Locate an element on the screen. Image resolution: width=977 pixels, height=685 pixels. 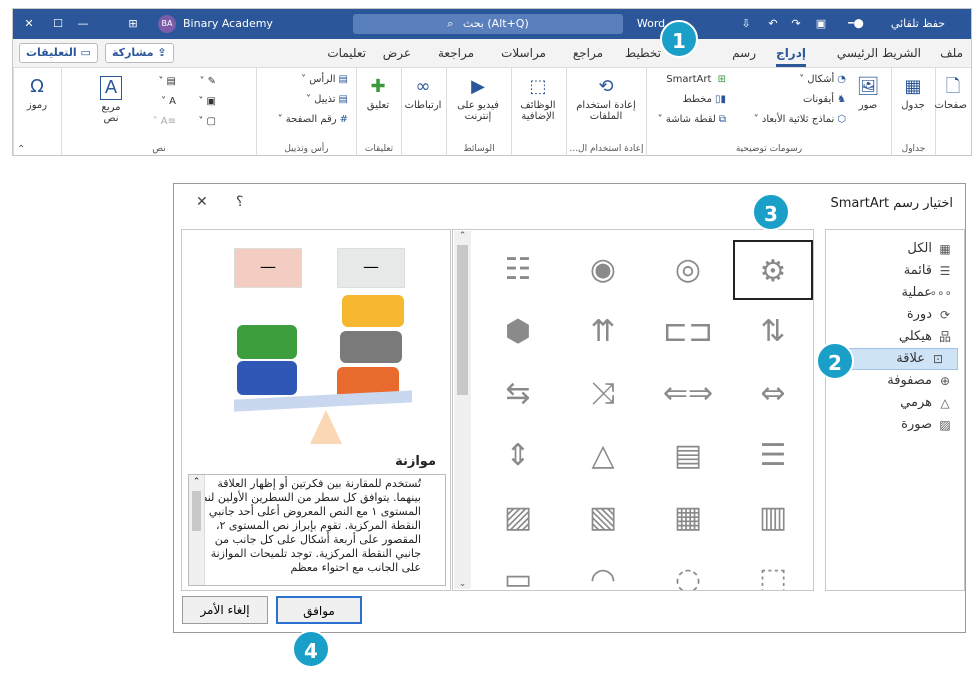
object-icon: ▢ ˅ is located at coordinates (207, 121).